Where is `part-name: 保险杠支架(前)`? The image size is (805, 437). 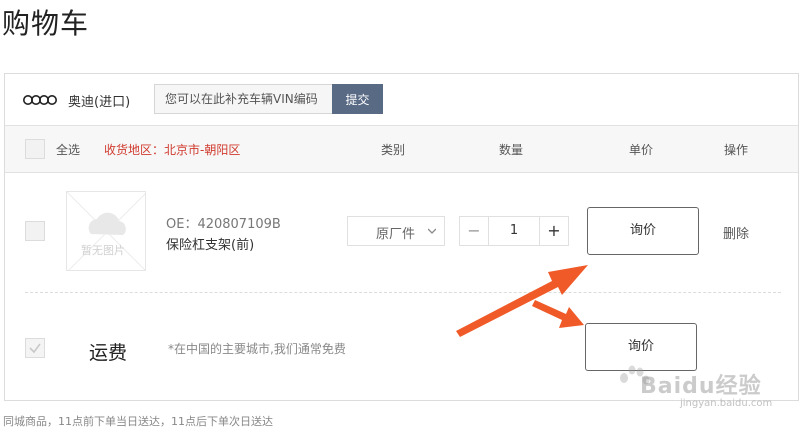 part-name: 保险杠支架(前) is located at coordinates (210, 245).